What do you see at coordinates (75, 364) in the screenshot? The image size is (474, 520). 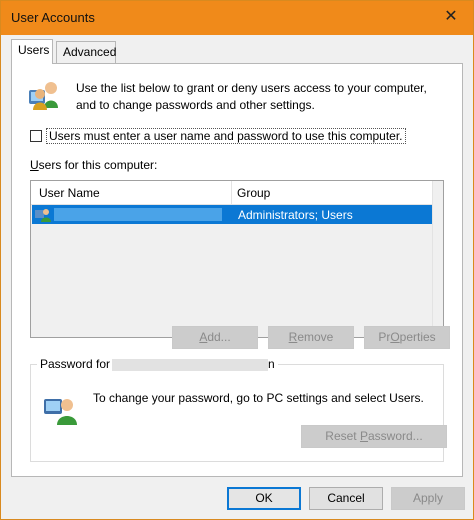 I see `password-group-prefix: Password for` at bounding box center [75, 364].